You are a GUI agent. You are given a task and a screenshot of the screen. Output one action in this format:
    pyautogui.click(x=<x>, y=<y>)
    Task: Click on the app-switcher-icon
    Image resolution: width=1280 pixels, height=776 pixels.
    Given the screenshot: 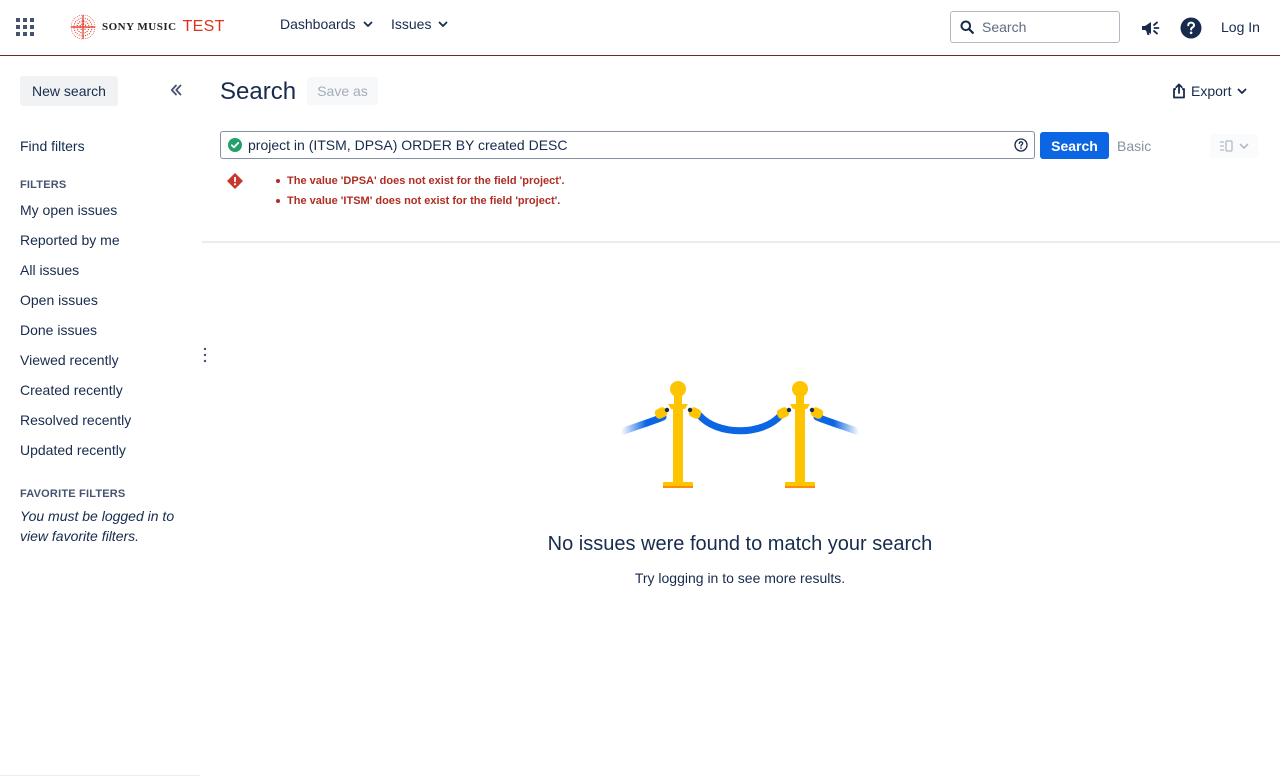 What is the action you would take?
    pyautogui.click(x=25, y=27)
    